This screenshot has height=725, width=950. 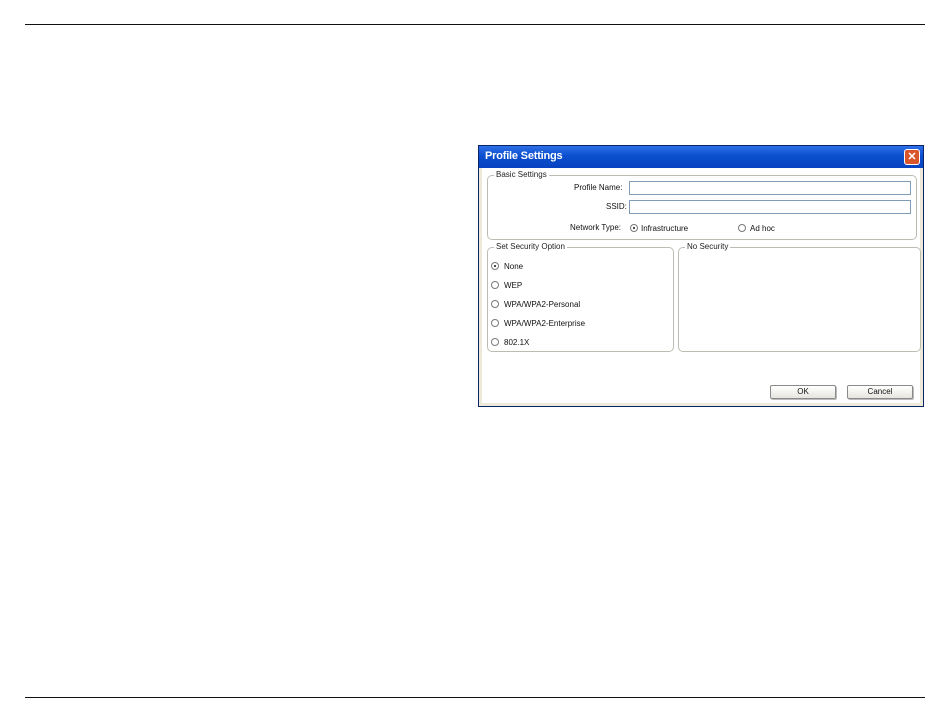 I want to click on close-button: ✕, so click(x=912, y=157).